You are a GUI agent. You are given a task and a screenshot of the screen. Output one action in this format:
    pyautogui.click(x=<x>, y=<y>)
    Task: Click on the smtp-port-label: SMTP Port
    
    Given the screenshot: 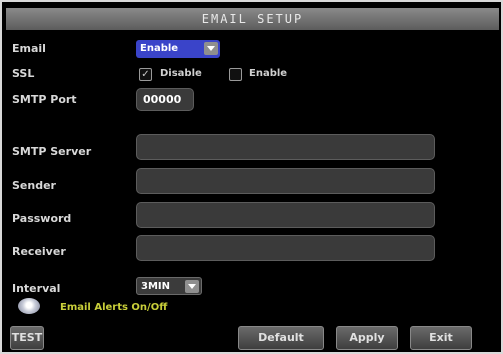 What is the action you would take?
    pyautogui.click(x=44, y=99)
    